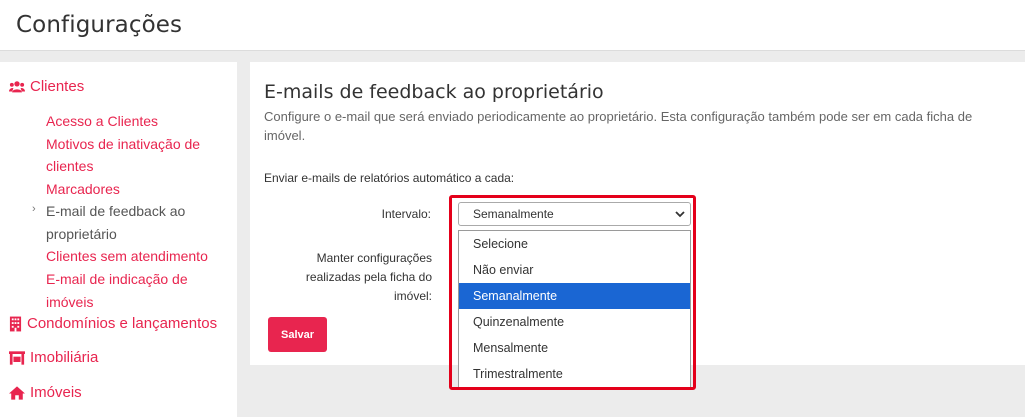  I want to click on option-quinzenalmente: Quinzenalmente, so click(574, 322).